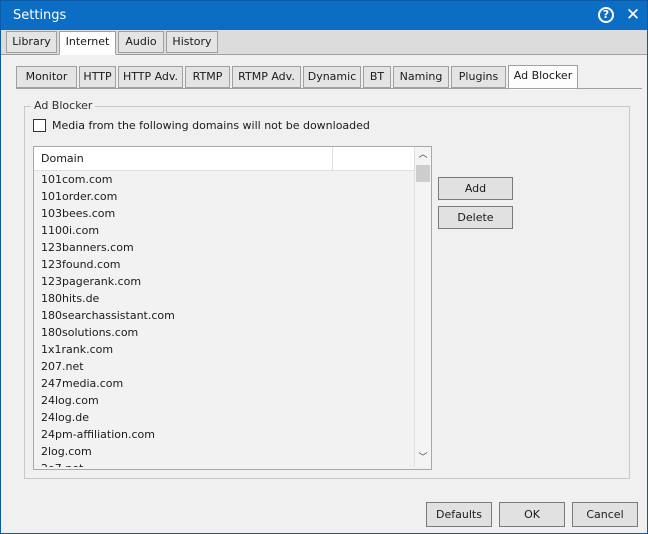  I want to click on list-item: 180searchassistant.com, so click(224, 315).